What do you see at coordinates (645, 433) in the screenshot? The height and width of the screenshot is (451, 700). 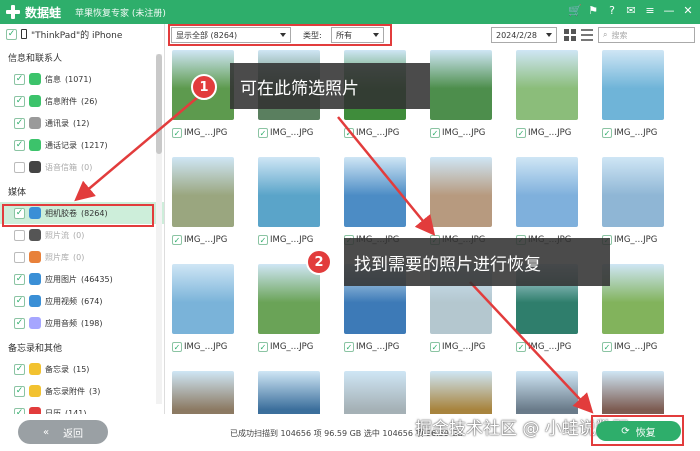 I see `recover-label: 恢复` at bounding box center [645, 433].